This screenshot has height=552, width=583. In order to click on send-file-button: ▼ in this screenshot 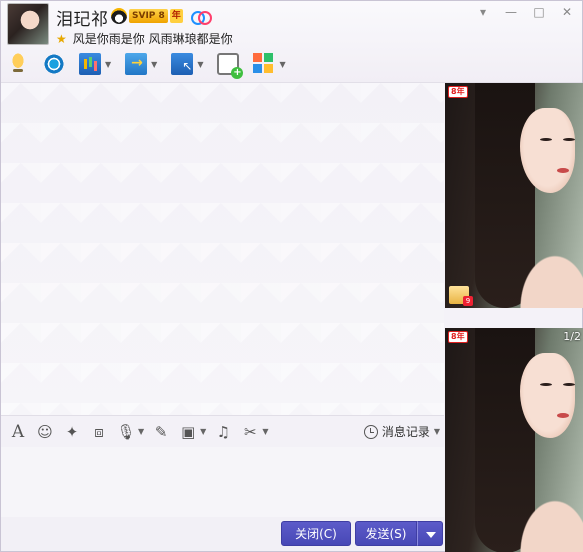, I will do `click(141, 64)`.